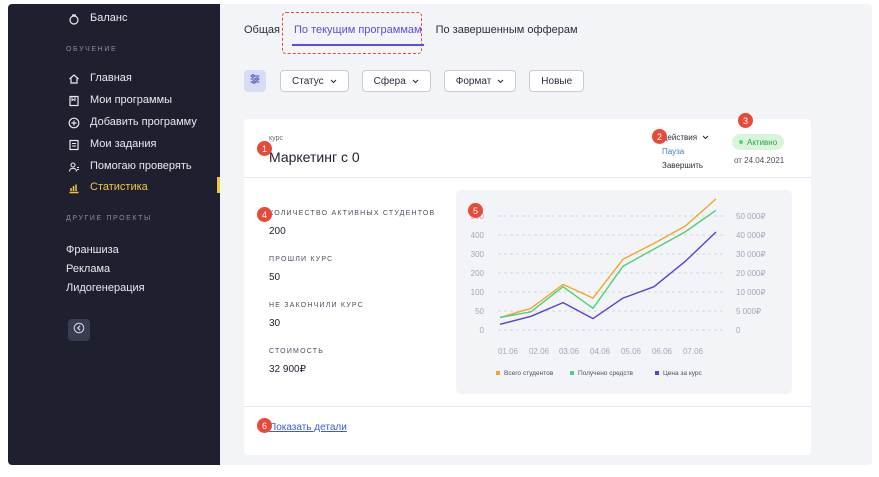  I want to click on sidebar-item-help-check: Помогаю проверять, so click(141, 166).